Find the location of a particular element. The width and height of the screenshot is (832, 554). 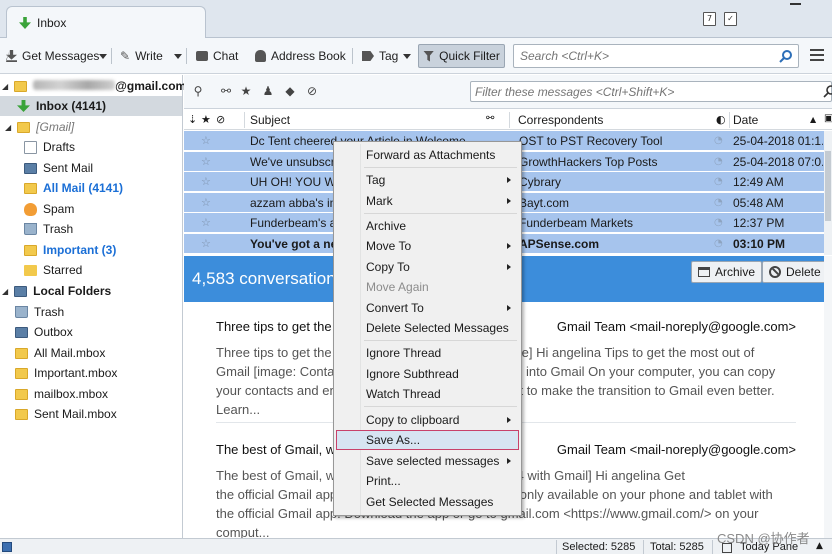

thread-column-icon: ⇣ is located at coordinates (192, 119).